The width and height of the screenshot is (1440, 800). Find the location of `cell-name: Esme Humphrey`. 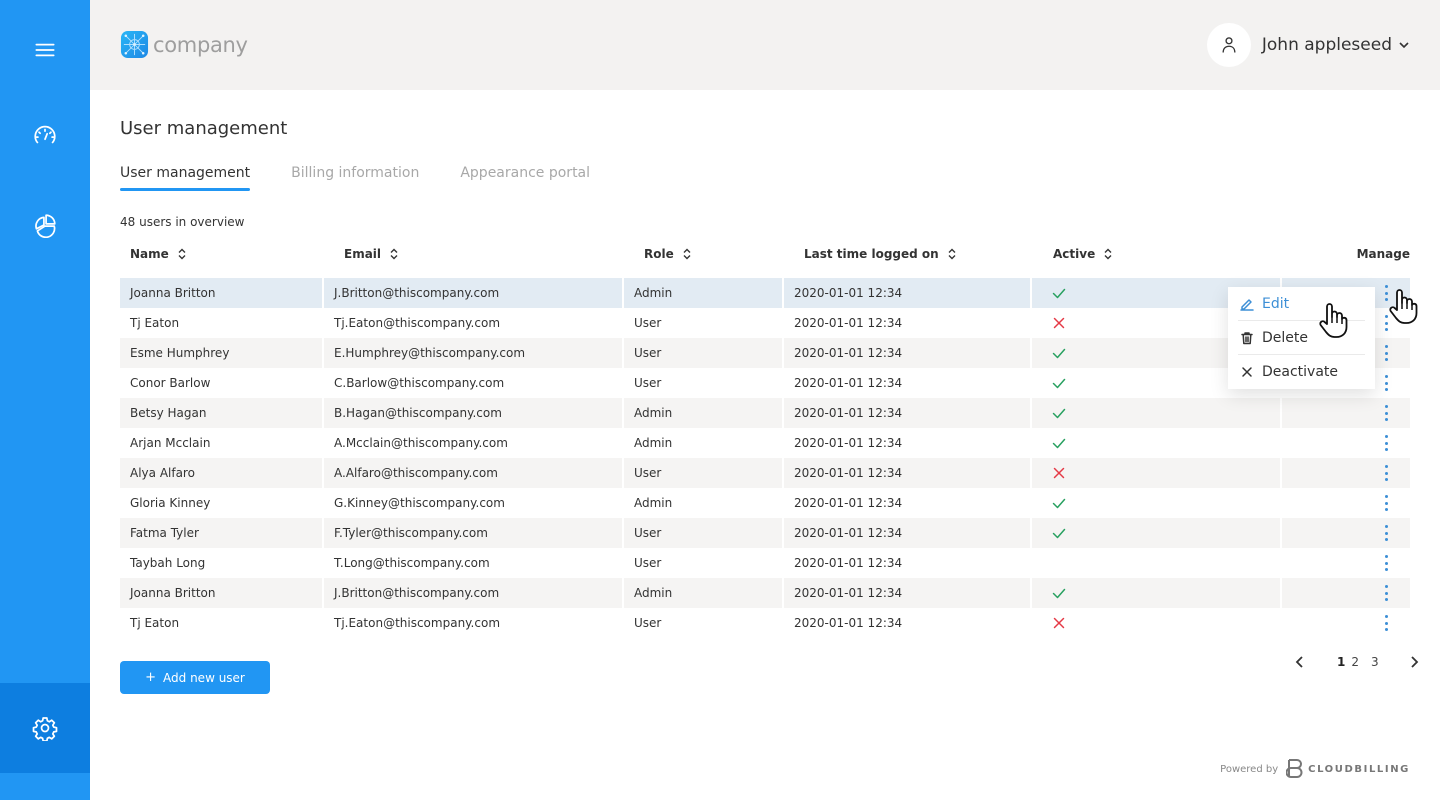

cell-name: Esme Humphrey is located at coordinates (222, 353).